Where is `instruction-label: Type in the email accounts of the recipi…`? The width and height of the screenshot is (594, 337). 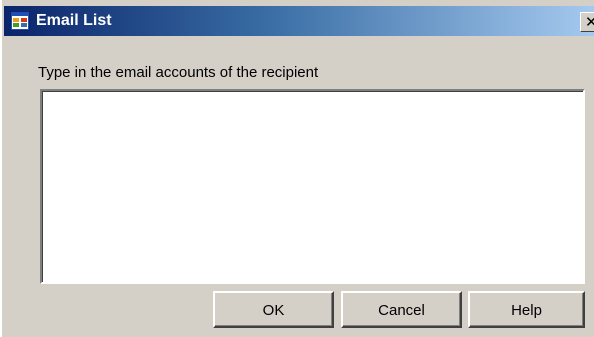 instruction-label: Type in the email accounts of the recipi… is located at coordinates (178, 72).